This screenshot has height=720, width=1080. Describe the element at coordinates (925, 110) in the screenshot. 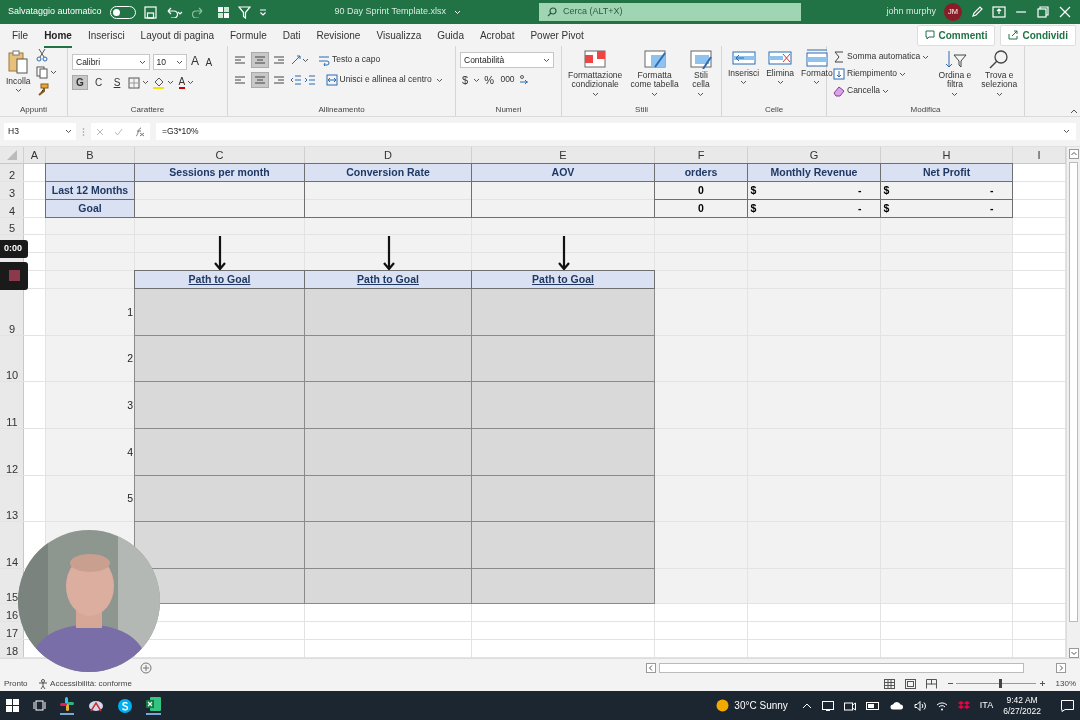

I see `group-label: Modifica` at that location.